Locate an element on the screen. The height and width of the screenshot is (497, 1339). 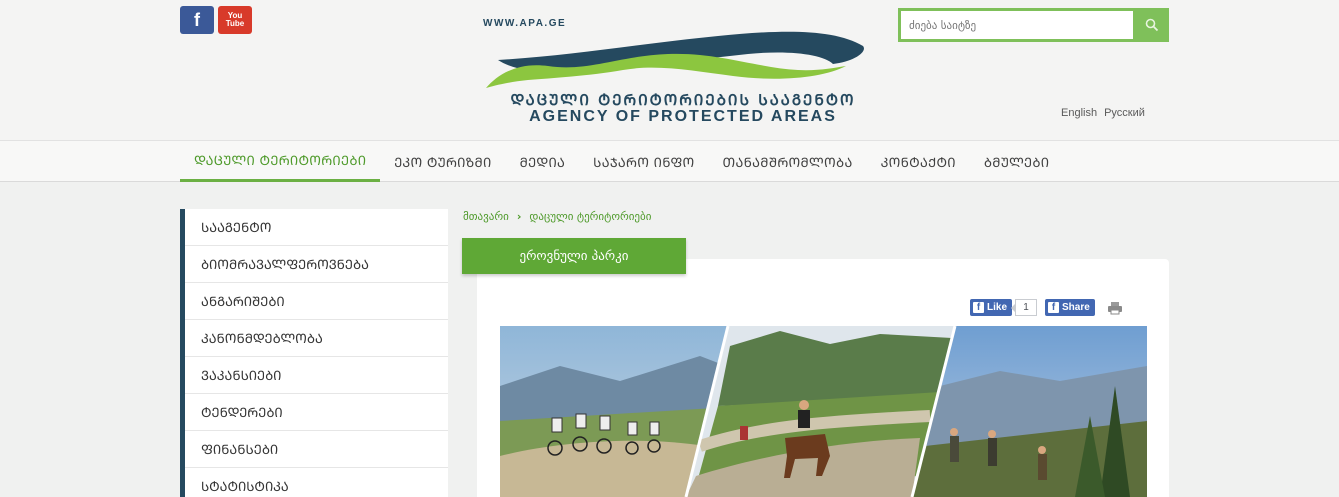
fb-like-label: Like is located at coordinates (997, 307).